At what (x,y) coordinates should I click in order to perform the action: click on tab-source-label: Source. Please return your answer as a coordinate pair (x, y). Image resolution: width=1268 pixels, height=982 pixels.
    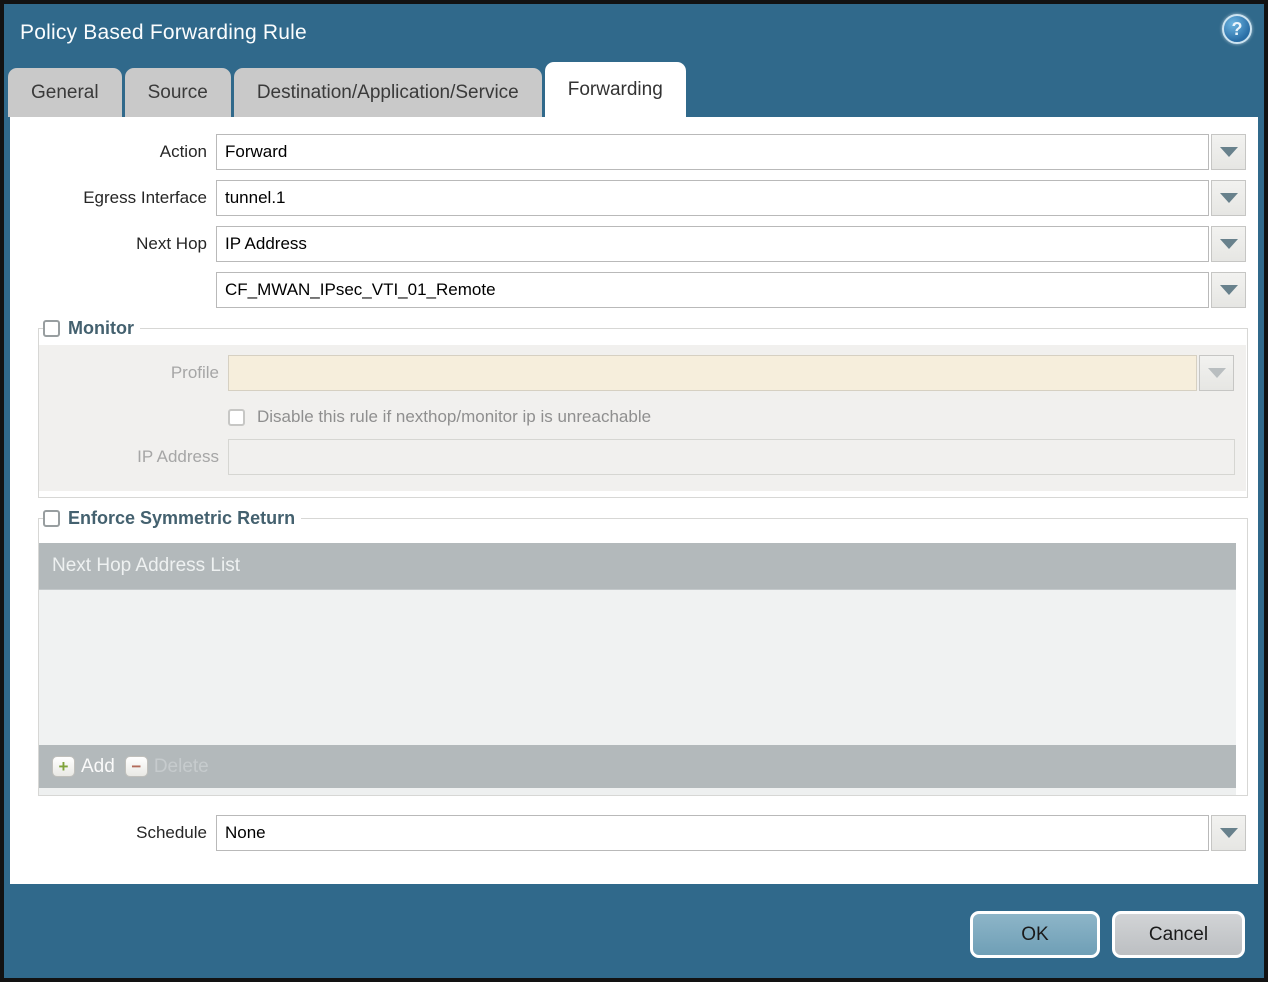
    Looking at the image, I should click on (177, 92).